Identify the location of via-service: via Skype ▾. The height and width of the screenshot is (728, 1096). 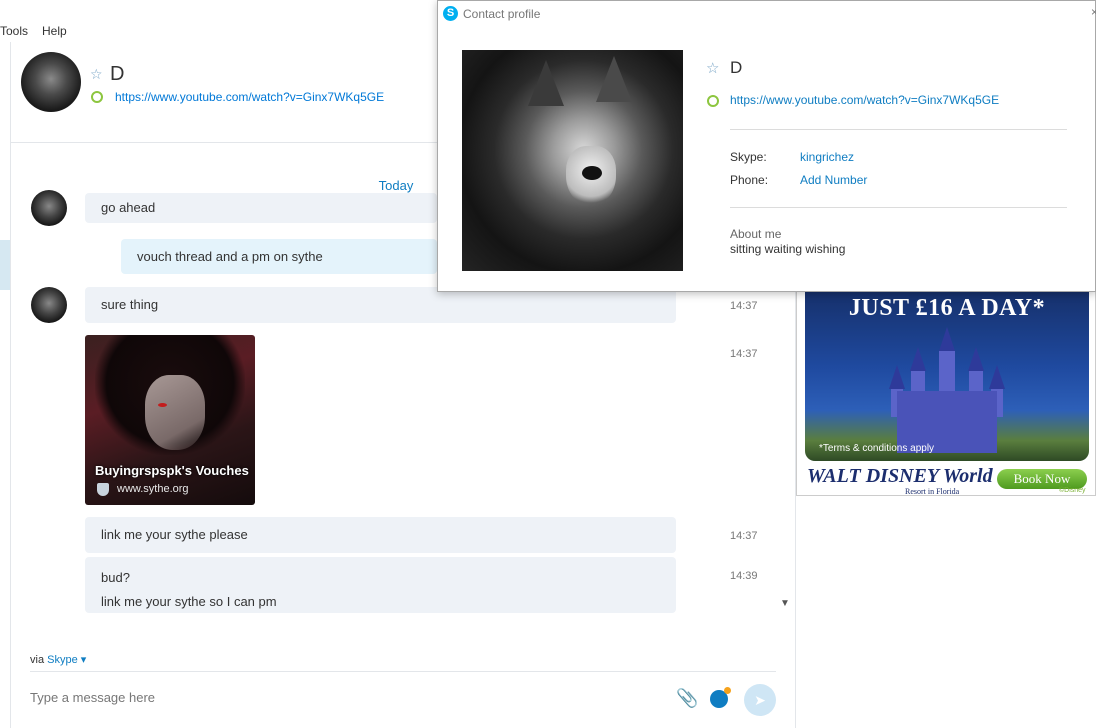
(58, 659).